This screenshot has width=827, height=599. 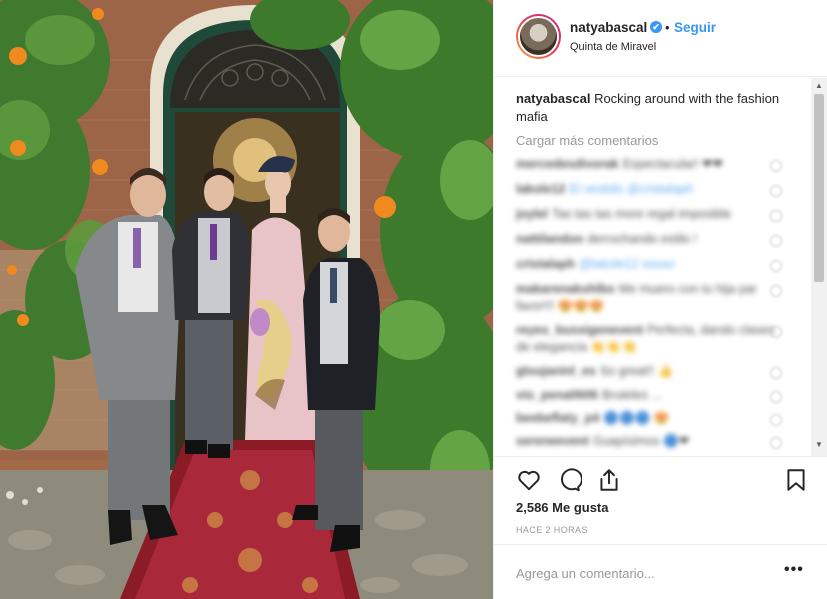 I want to click on comment-item: cristalaph @lakole12 xoxxo, so click(x=651, y=264).